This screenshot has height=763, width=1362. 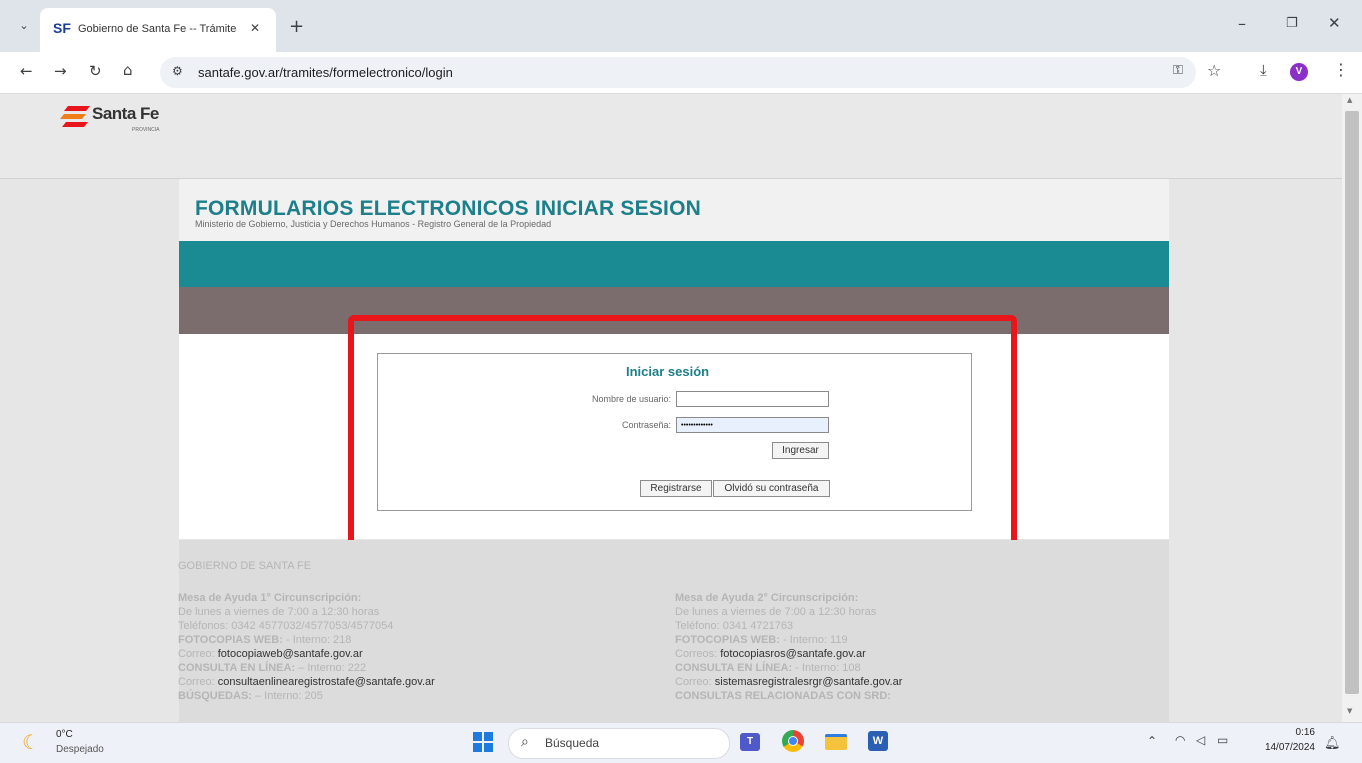 What do you see at coordinates (31, 742) in the screenshot?
I see `weather-moon-icon: ☾` at bounding box center [31, 742].